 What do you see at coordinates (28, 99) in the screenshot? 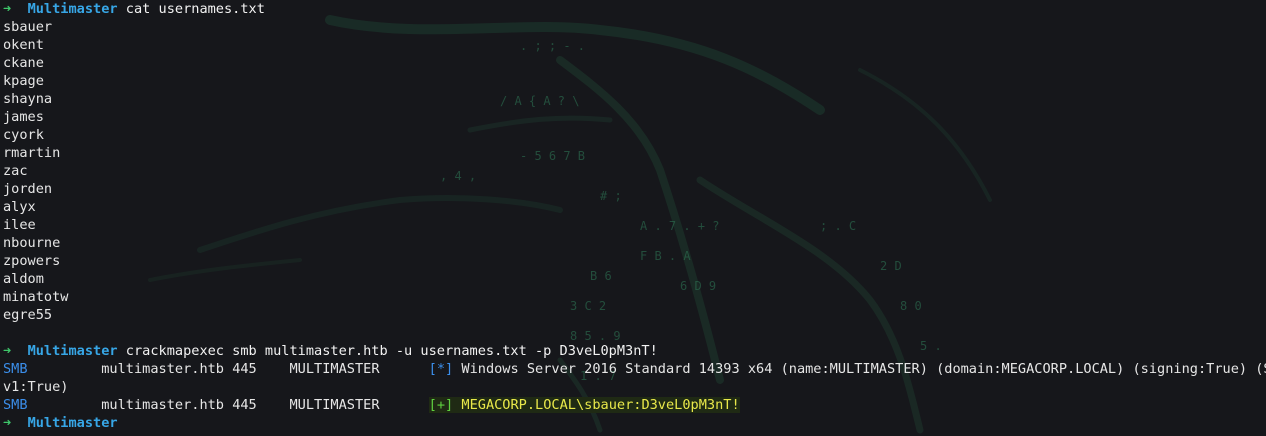
I see `list-item: shayna` at bounding box center [28, 99].